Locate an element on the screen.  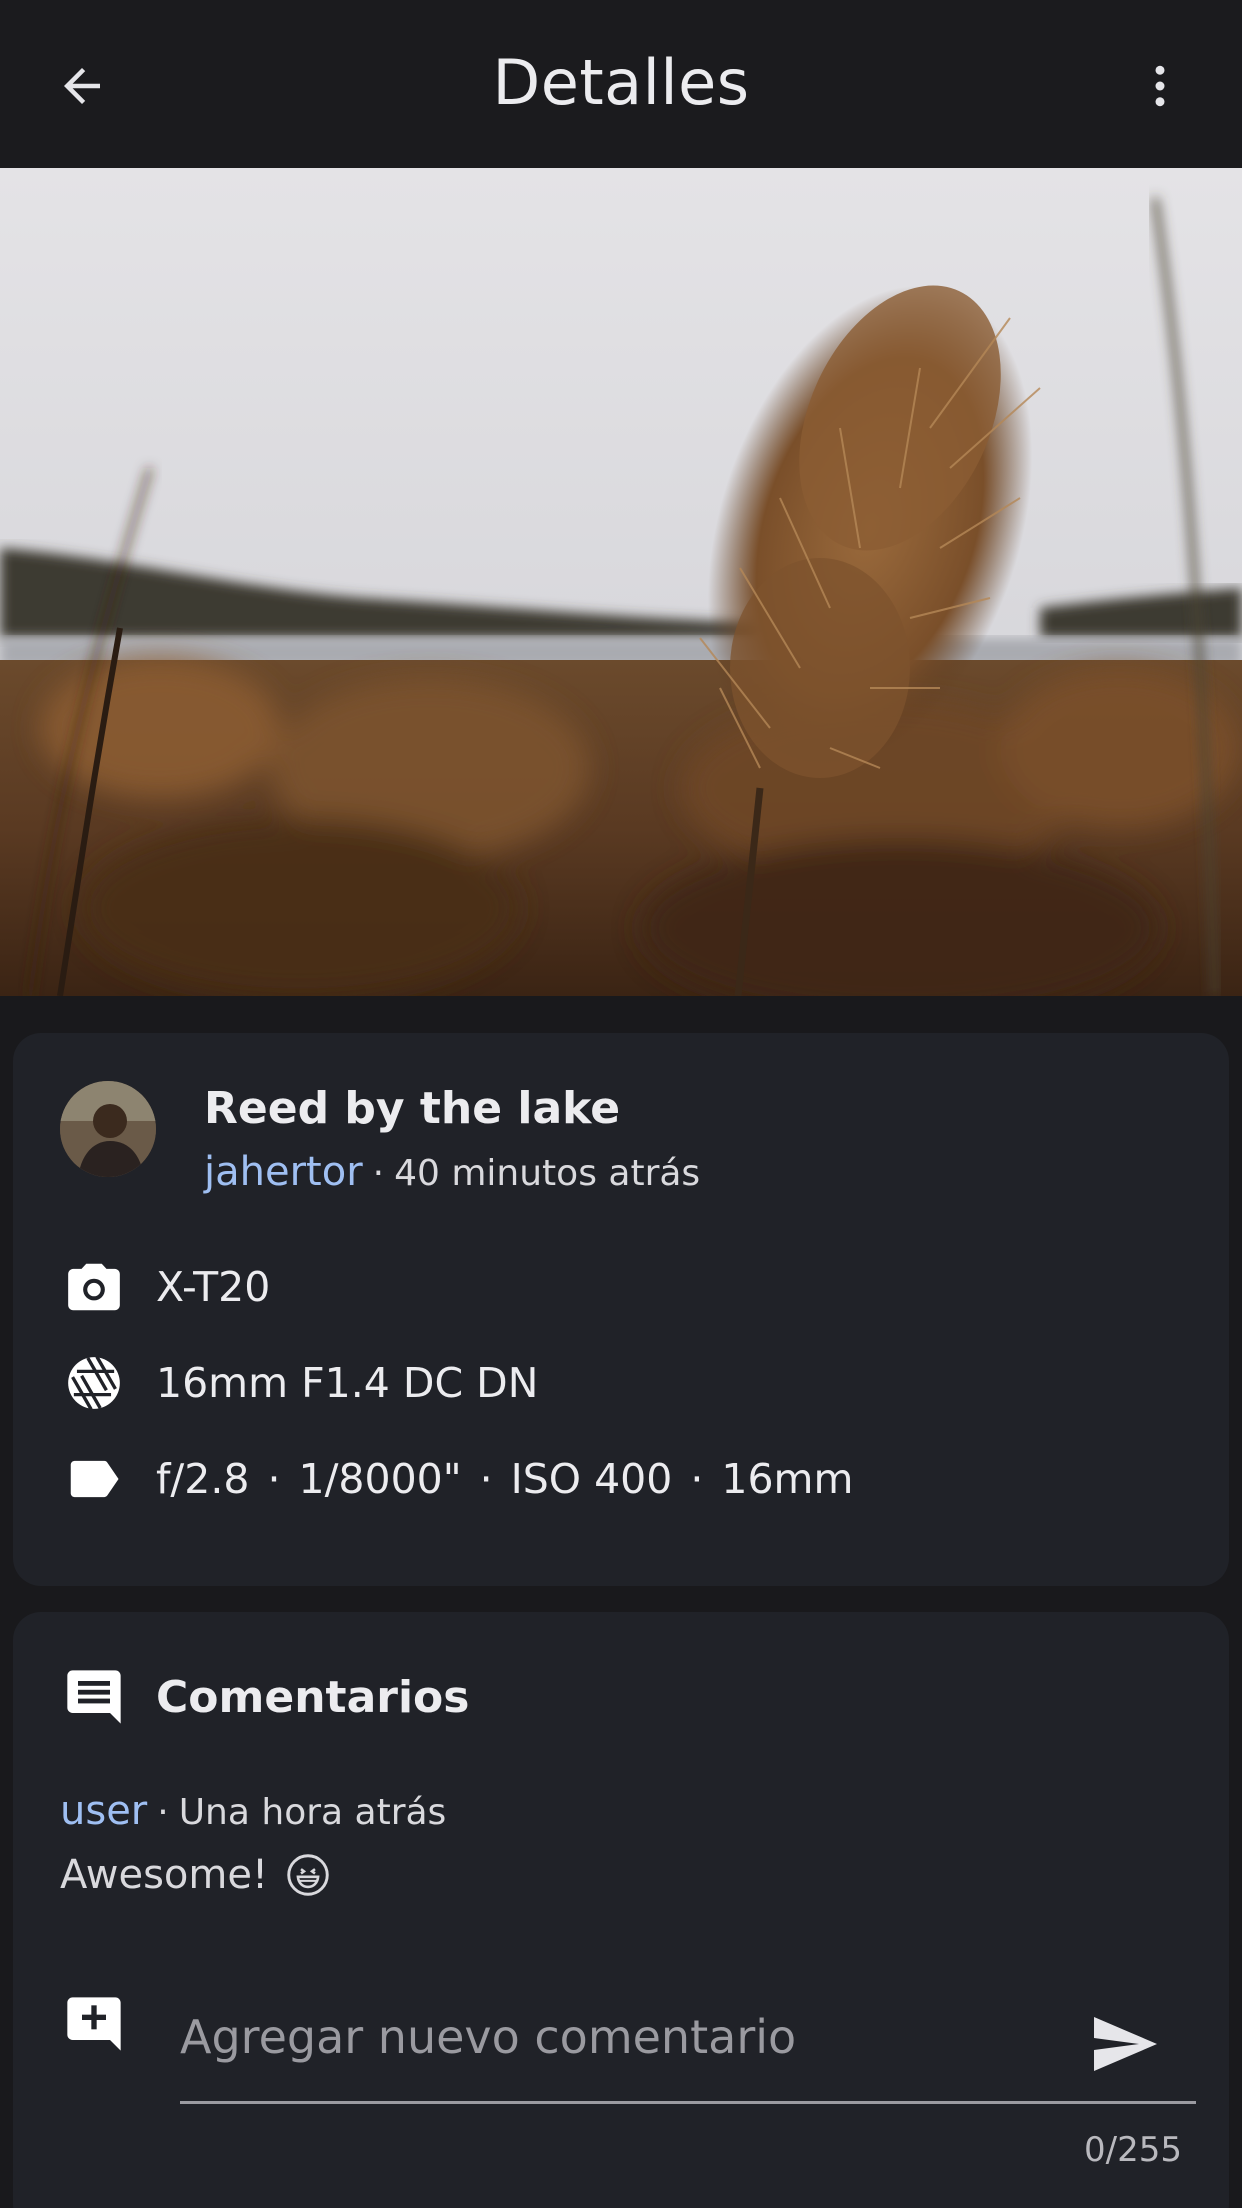
exposure-settings: f/2.8 · 1/8000" · ISO 400 · 16mm is located at coordinates (504, 1479).